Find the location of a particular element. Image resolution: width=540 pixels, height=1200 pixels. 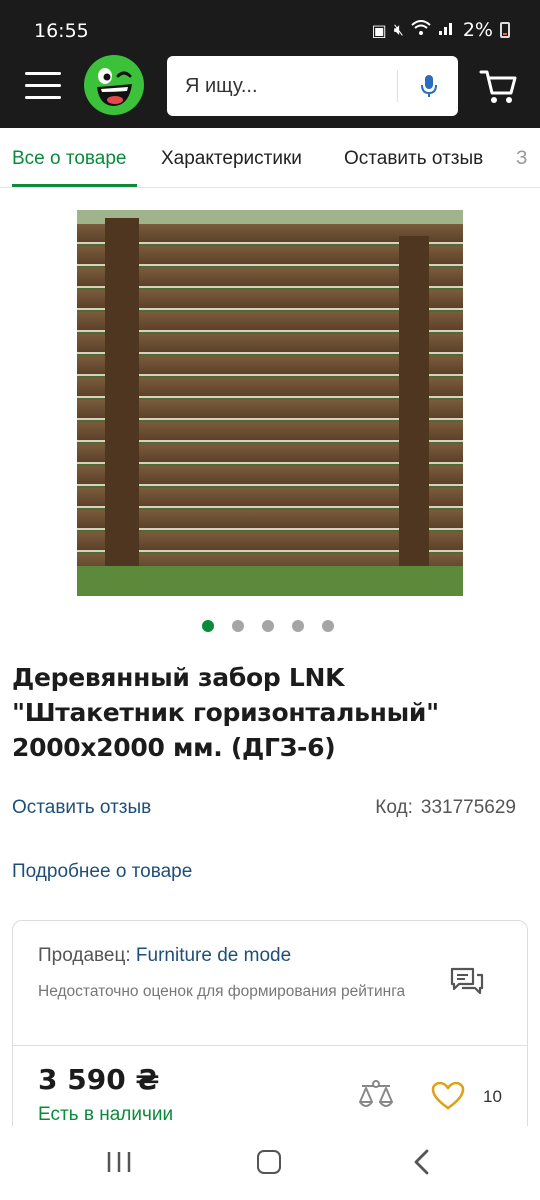

status-icons: ▣ 🔇︎ 2% is located at coordinates (441, 30).